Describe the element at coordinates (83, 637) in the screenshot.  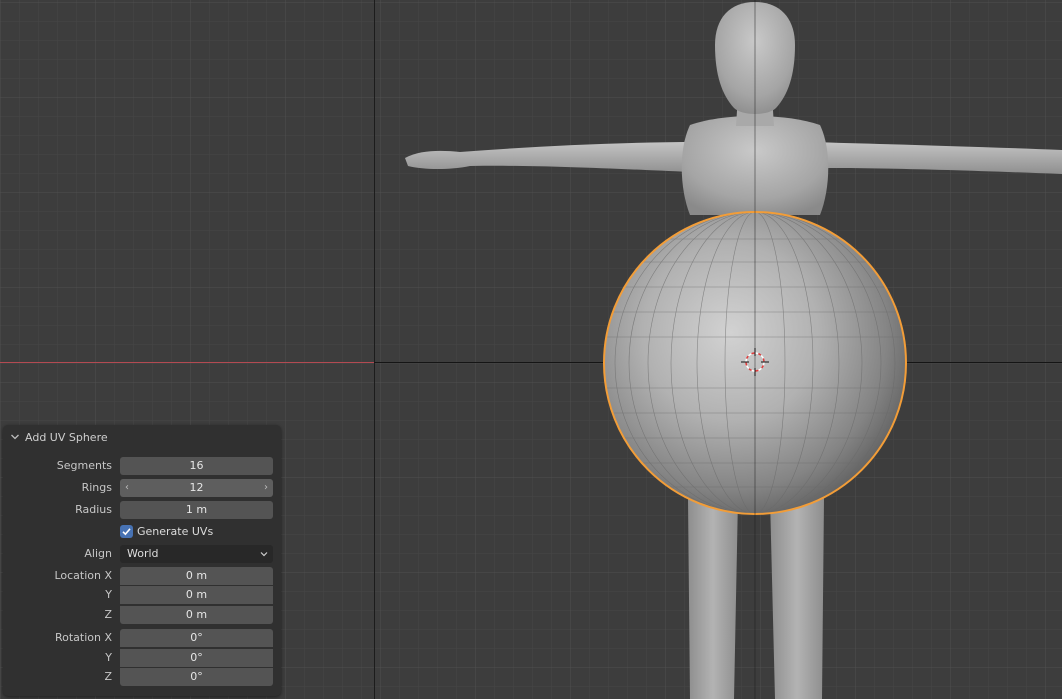
I see `rotation-x-label: Rotation X` at that location.